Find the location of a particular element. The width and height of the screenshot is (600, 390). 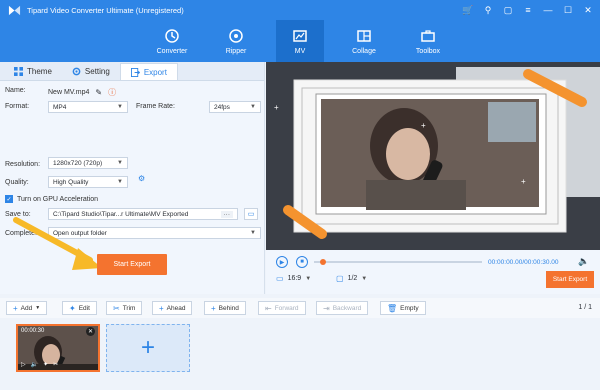

pointer-arrow-icon is located at coordinates (57, 243).